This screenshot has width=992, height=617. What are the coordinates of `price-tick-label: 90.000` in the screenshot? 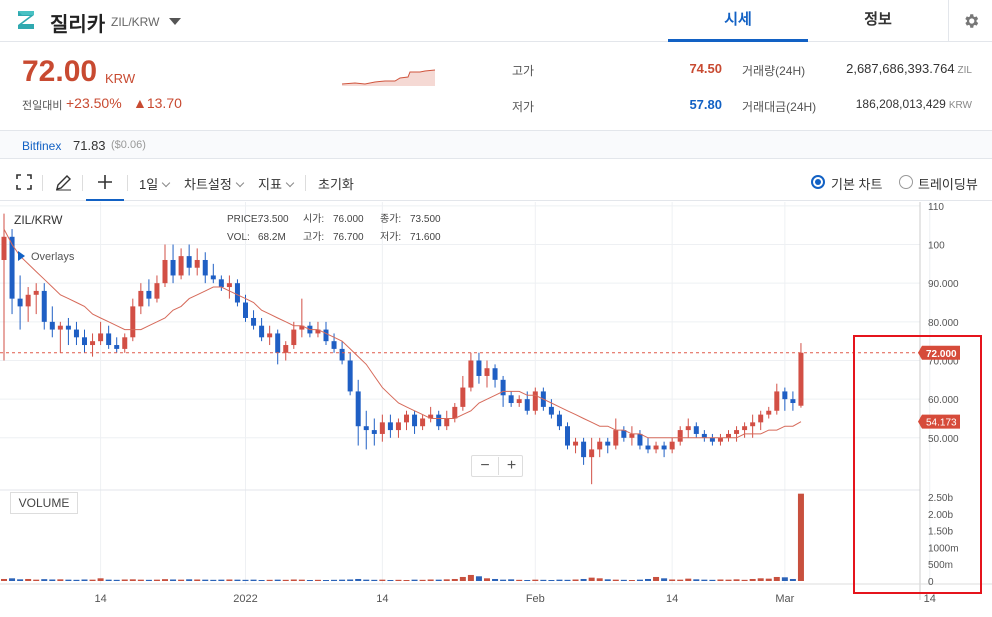 It's located at (943, 284).